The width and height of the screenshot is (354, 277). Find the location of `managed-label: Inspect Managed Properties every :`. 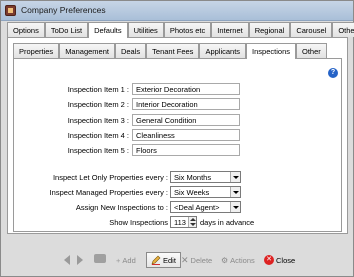

managed-label: Inspect Managed Properties every : is located at coordinates (108, 192).